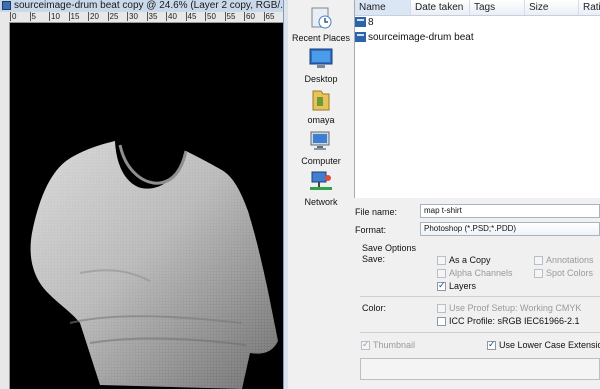 The height and width of the screenshot is (389, 600). What do you see at coordinates (321, 202) in the screenshot?
I see `place-label: Network` at bounding box center [321, 202].